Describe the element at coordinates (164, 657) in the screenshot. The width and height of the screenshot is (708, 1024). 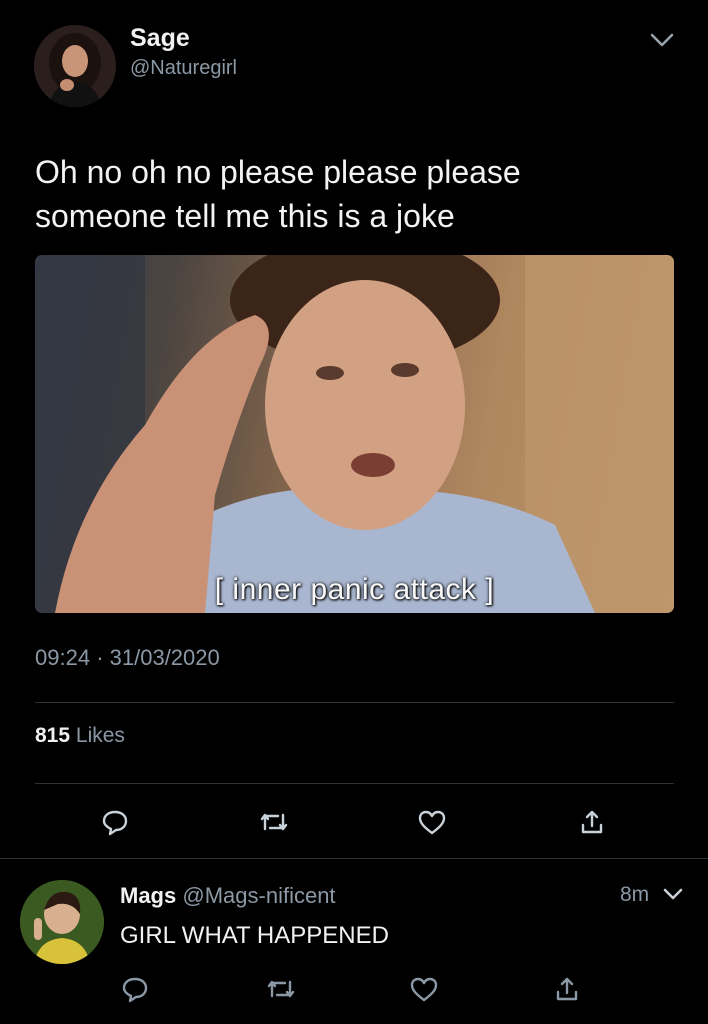
I see `tweet-date: 31/03/2020` at that location.